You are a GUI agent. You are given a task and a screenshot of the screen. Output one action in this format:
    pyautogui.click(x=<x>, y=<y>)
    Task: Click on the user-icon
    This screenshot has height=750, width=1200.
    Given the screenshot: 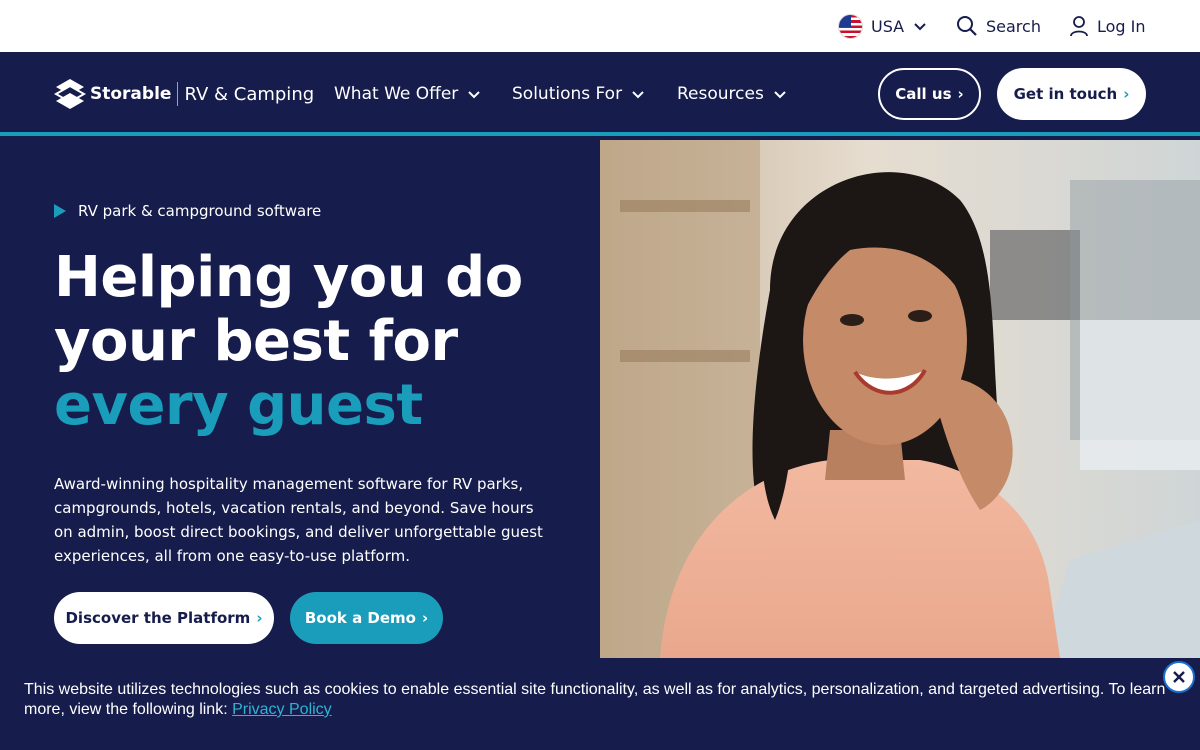 What is the action you would take?
    pyautogui.click(x=1079, y=26)
    